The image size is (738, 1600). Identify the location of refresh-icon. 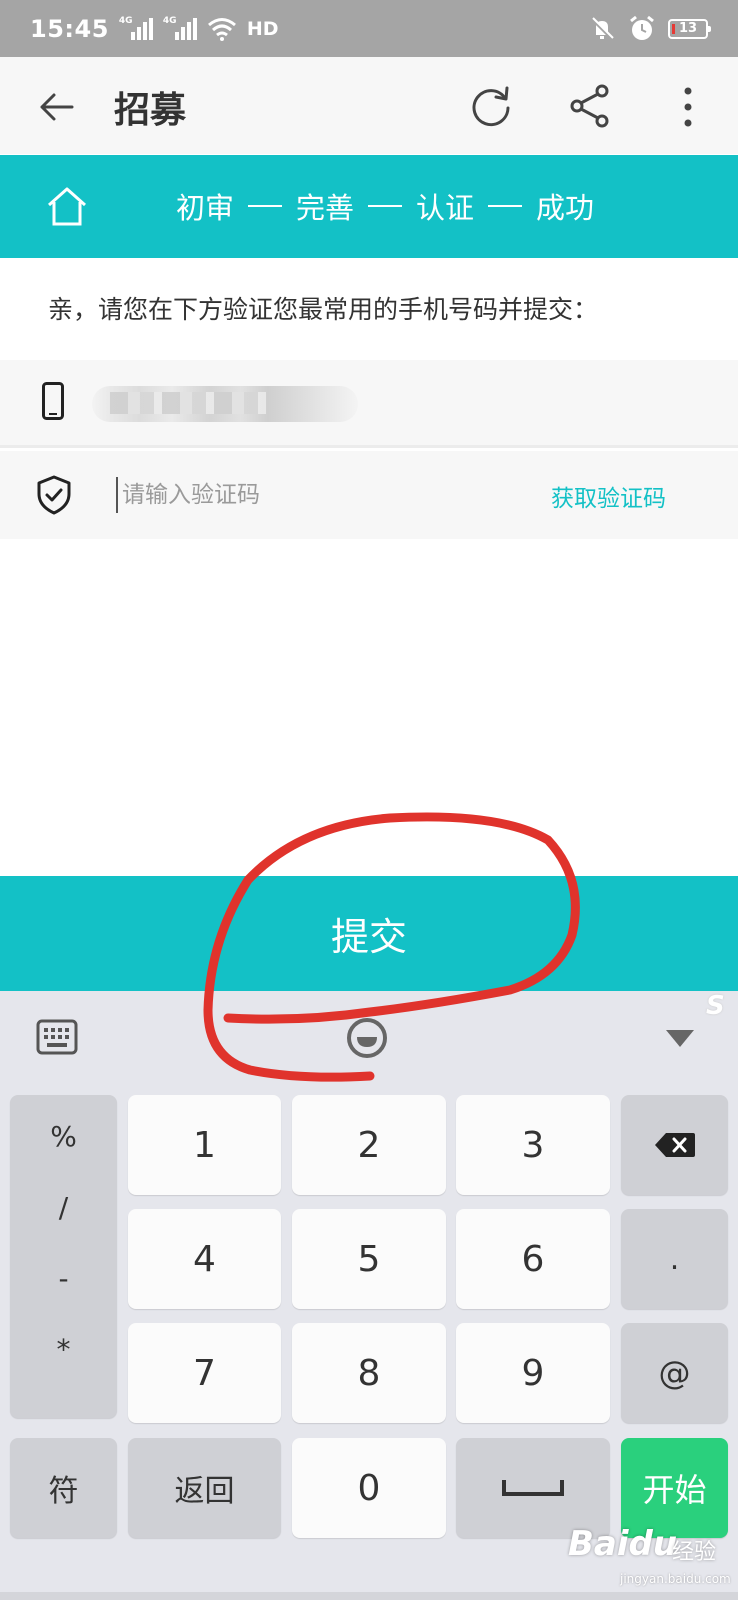
(491, 106).